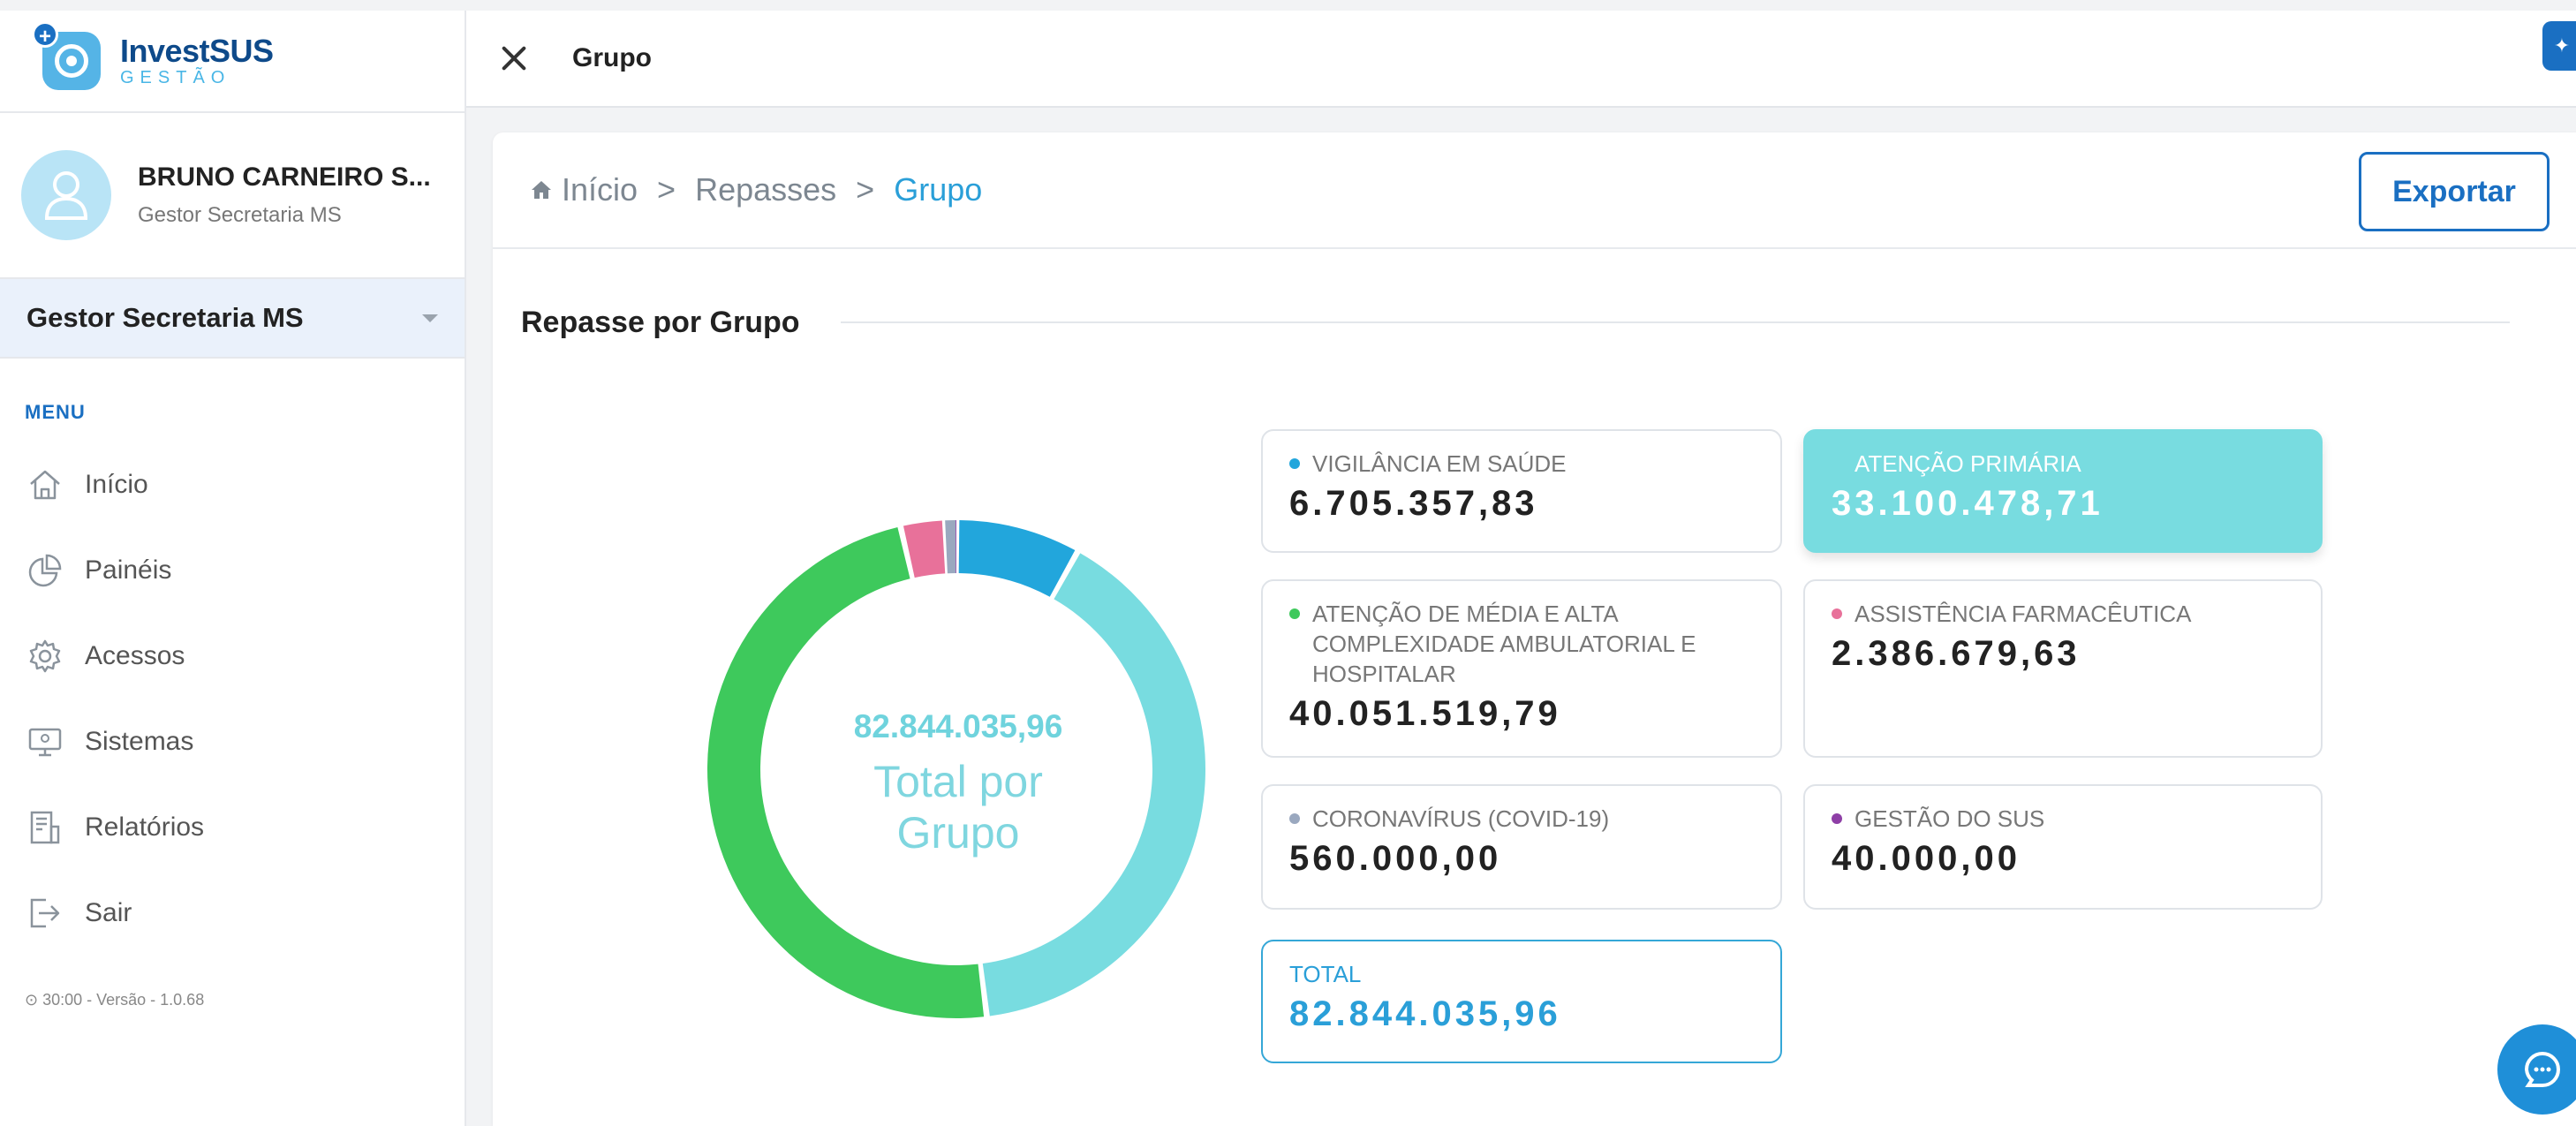  I want to click on menu-item-relatorios: Relatórios, so click(232, 827).